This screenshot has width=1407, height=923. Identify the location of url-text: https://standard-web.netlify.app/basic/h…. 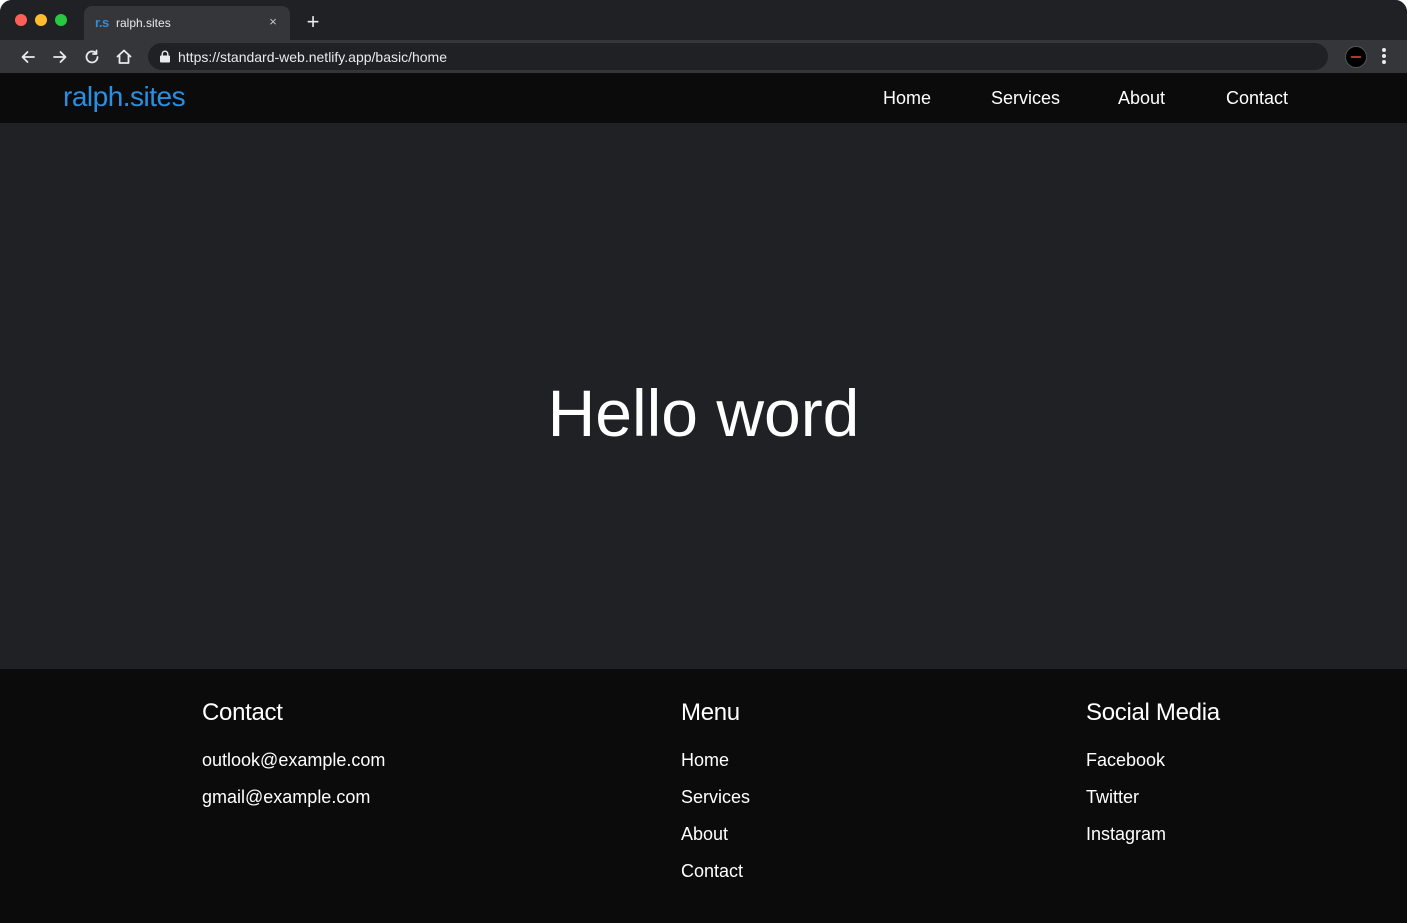
(313, 57).